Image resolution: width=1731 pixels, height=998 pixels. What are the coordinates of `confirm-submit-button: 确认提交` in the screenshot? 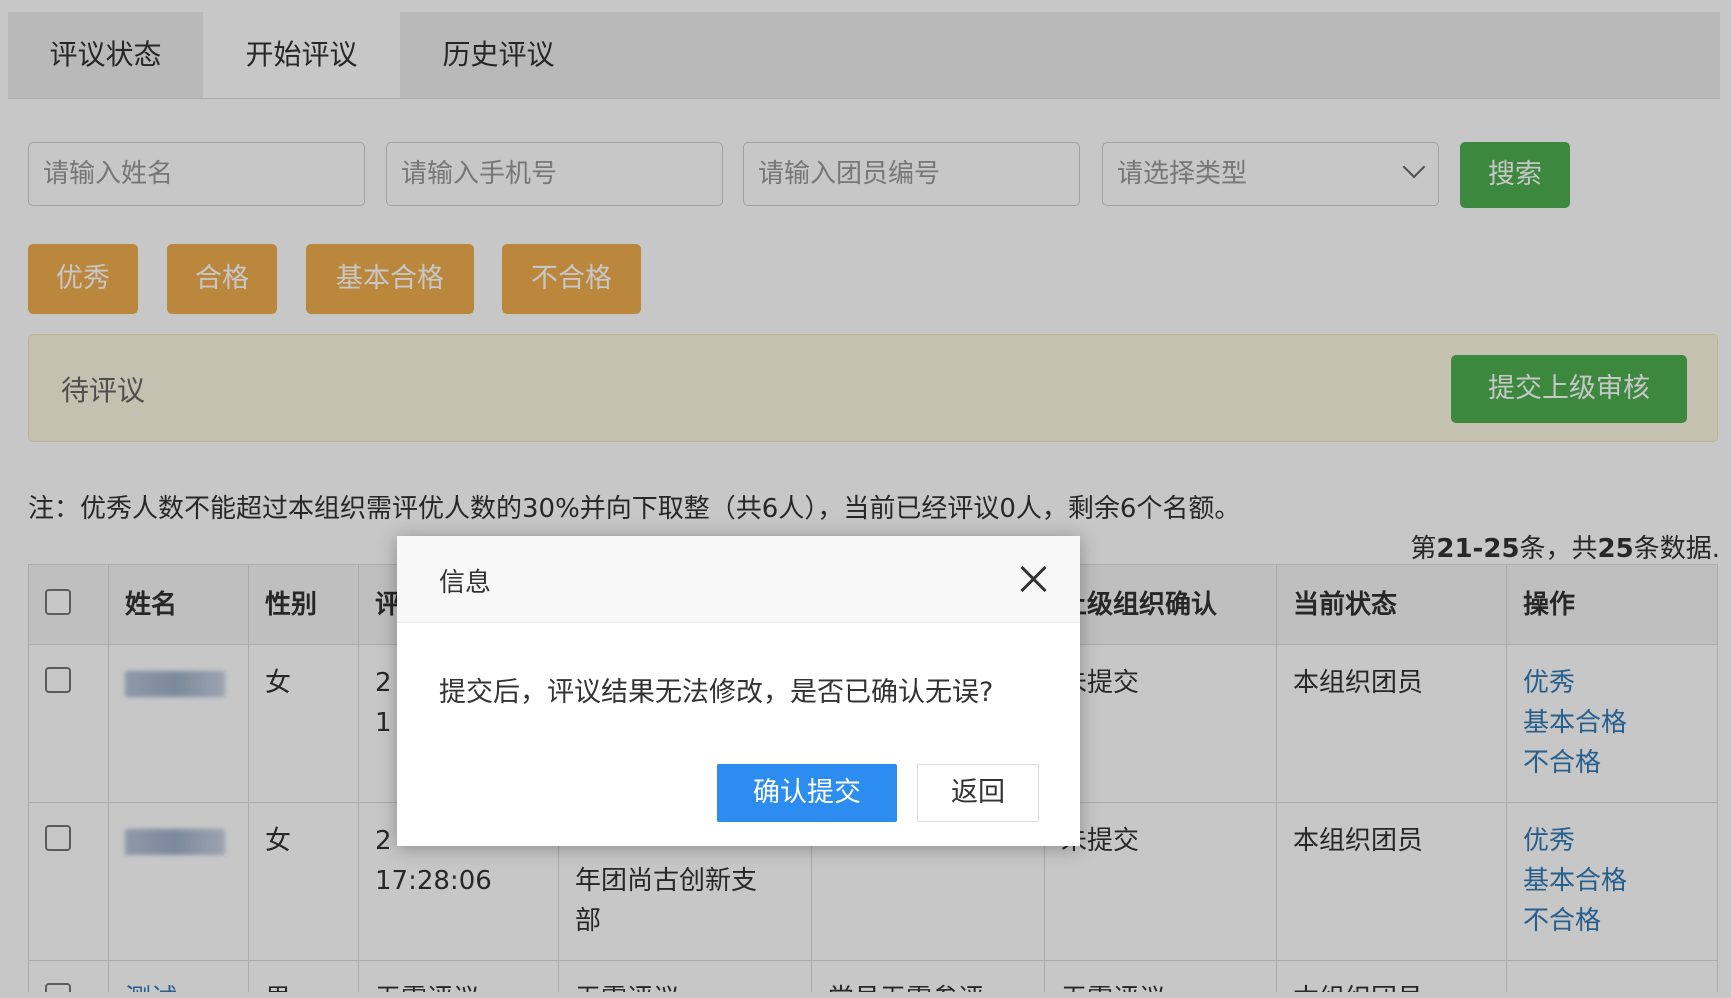 It's located at (807, 793).